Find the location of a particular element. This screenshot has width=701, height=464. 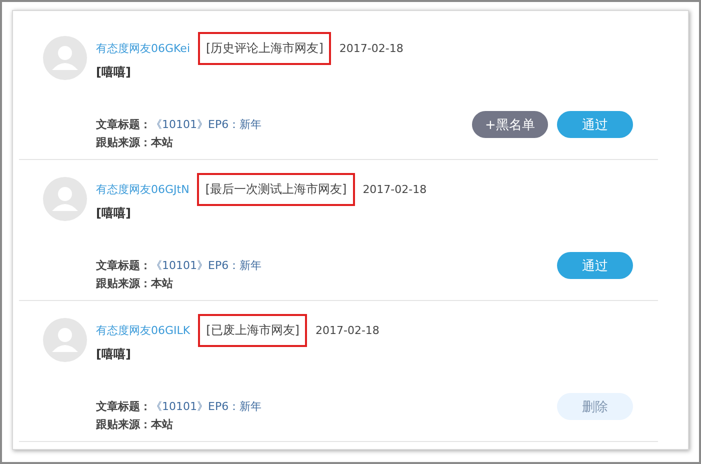

blacklist-button: +黑名单 is located at coordinates (510, 124).